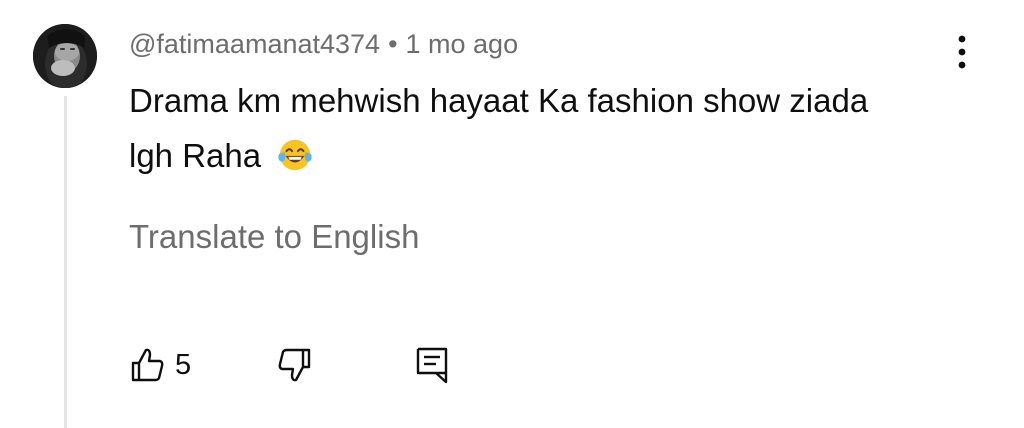 Image resolution: width=1024 pixels, height=428 pixels. I want to click on reply-button, so click(432, 365).